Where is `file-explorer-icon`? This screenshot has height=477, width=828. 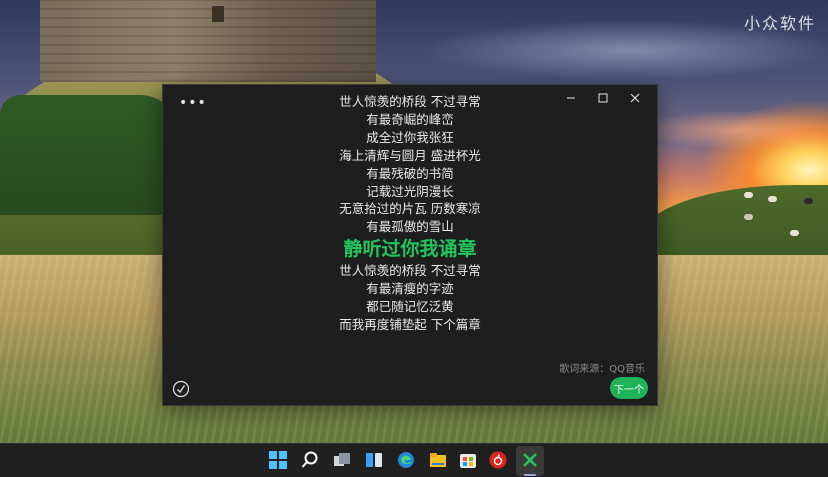 file-explorer-icon is located at coordinates (438, 460).